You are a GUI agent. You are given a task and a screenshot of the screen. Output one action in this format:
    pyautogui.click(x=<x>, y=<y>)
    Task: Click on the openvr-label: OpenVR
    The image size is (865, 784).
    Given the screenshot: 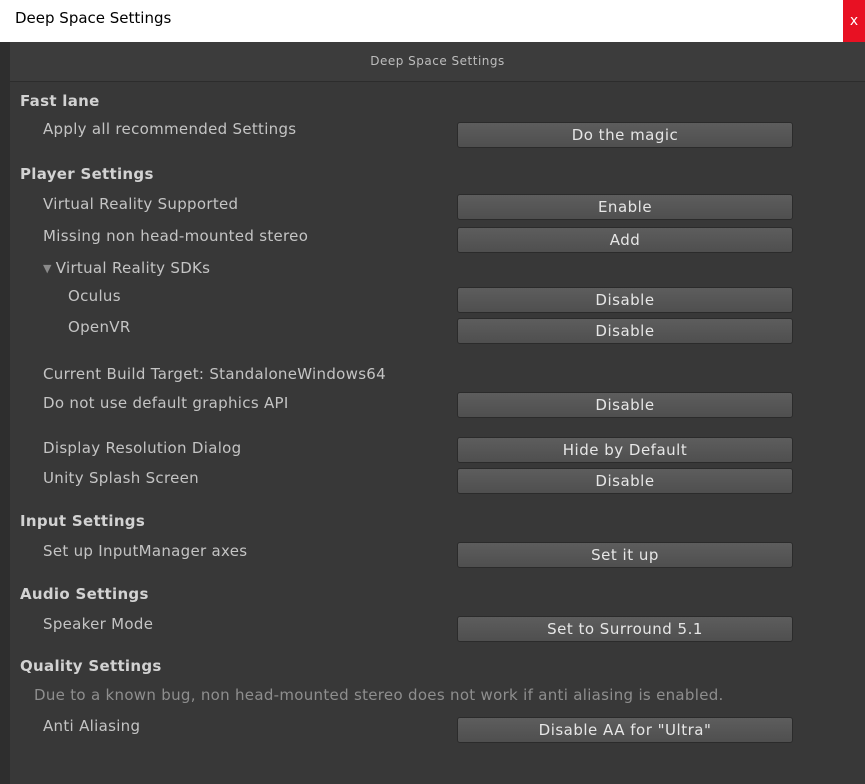 What is the action you would take?
    pyautogui.click(x=99, y=327)
    